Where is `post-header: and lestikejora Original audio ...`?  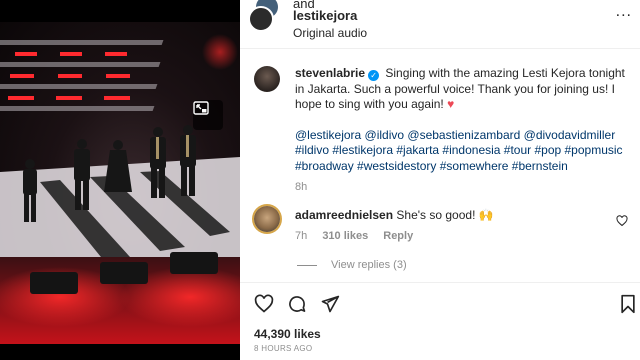 post-header: and lestikejora Original audio ... is located at coordinates (440, 24).